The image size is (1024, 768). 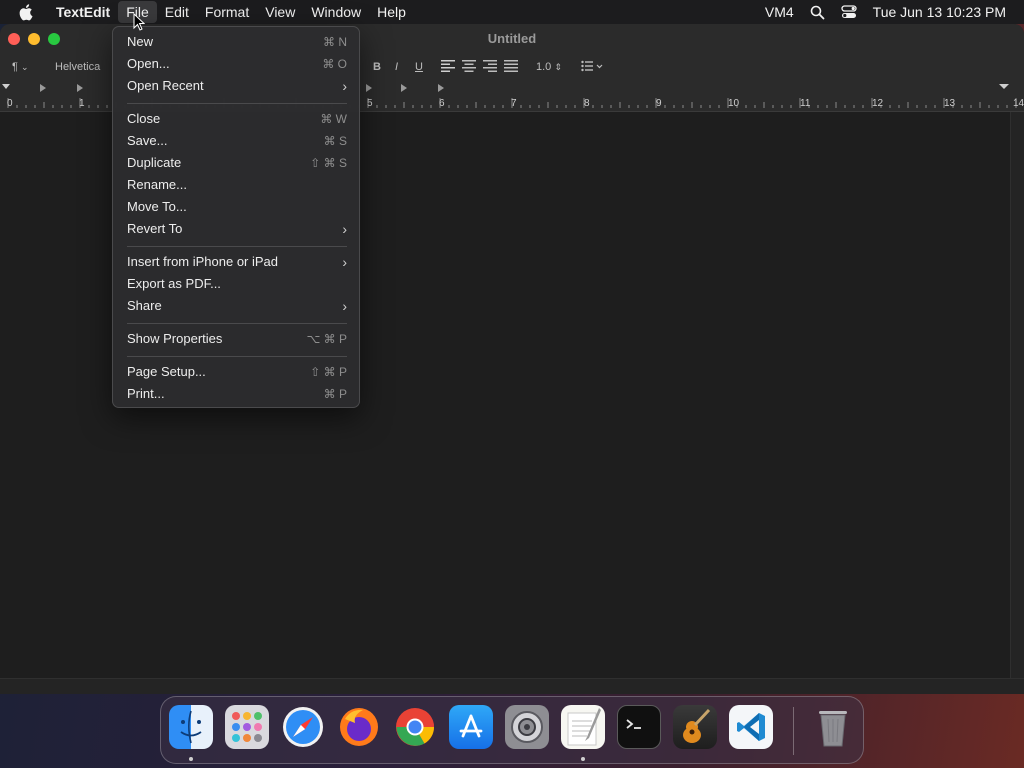 What do you see at coordinates (779, 12) in the screenshot?
I see `status-vm-label: VM4` at bounding box center [779, 12].